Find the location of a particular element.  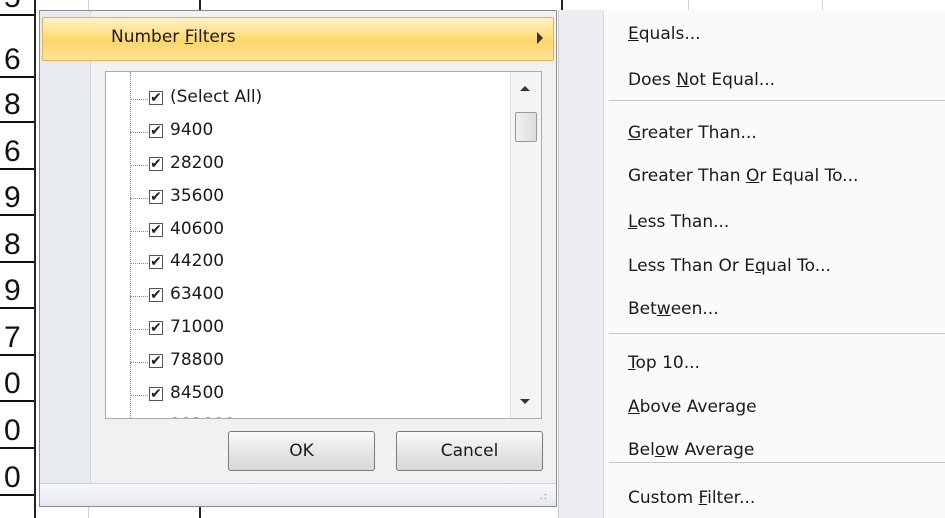

filter-value-label: 71000 is located at coordinates (197, 327).